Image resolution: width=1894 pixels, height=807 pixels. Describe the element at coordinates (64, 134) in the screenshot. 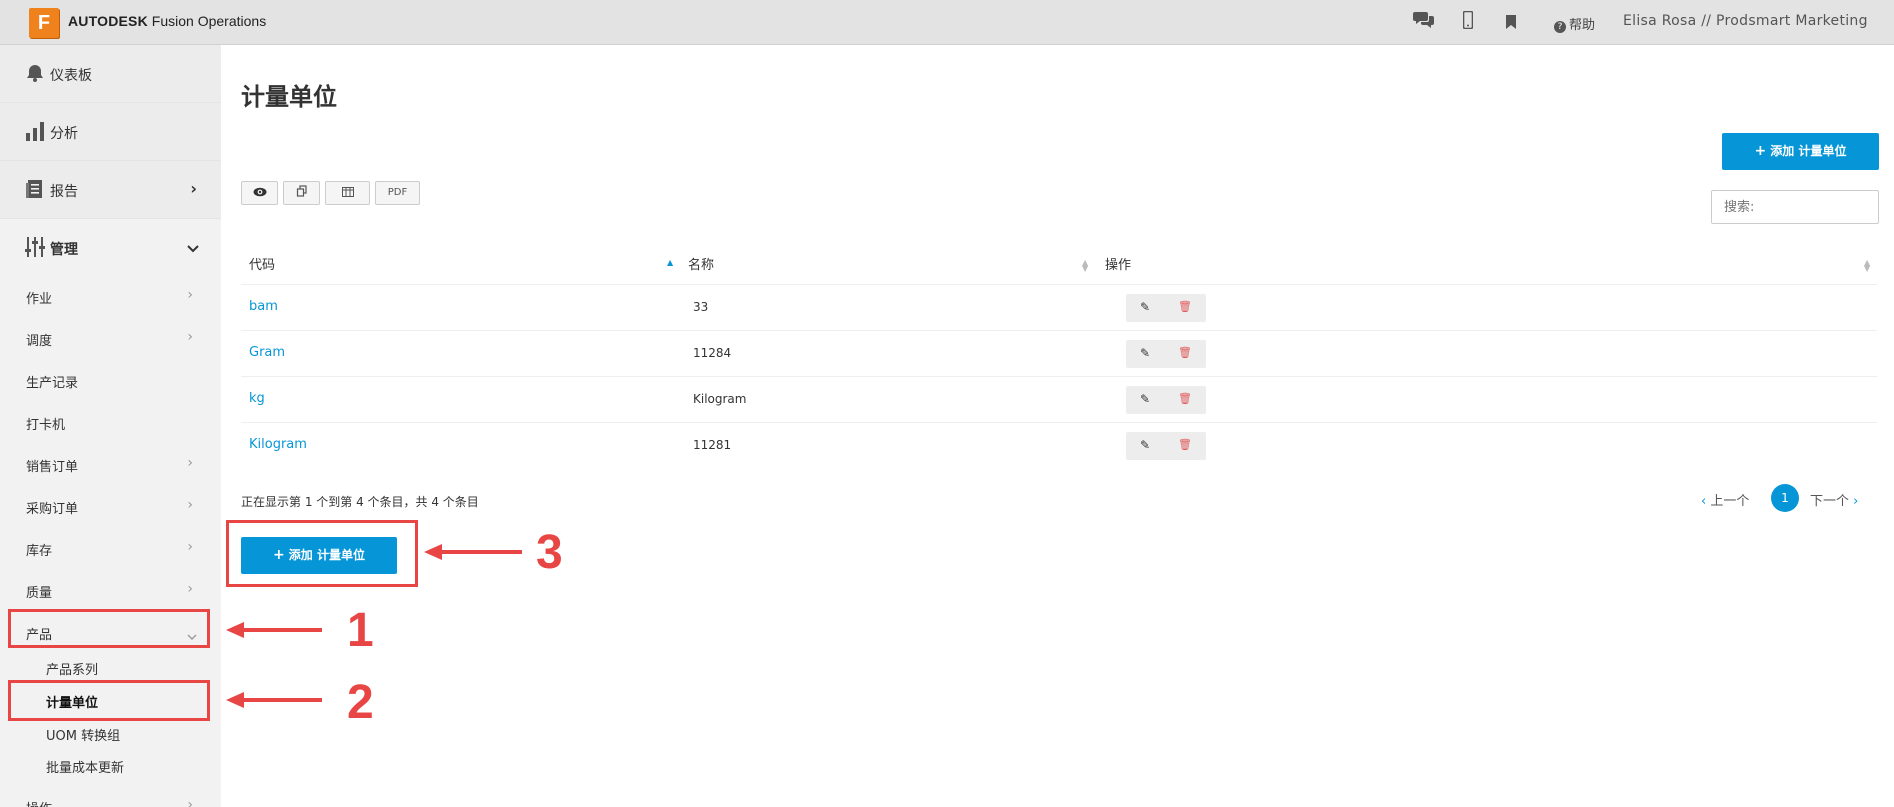

I see `sidebar-item-label: 分析` at that location.